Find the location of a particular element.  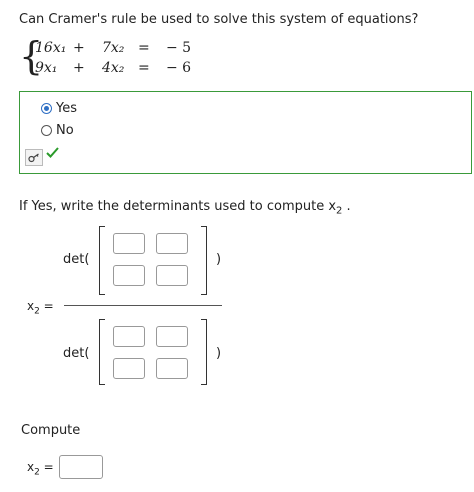

option-no: No is located at coordinates (57, 130).